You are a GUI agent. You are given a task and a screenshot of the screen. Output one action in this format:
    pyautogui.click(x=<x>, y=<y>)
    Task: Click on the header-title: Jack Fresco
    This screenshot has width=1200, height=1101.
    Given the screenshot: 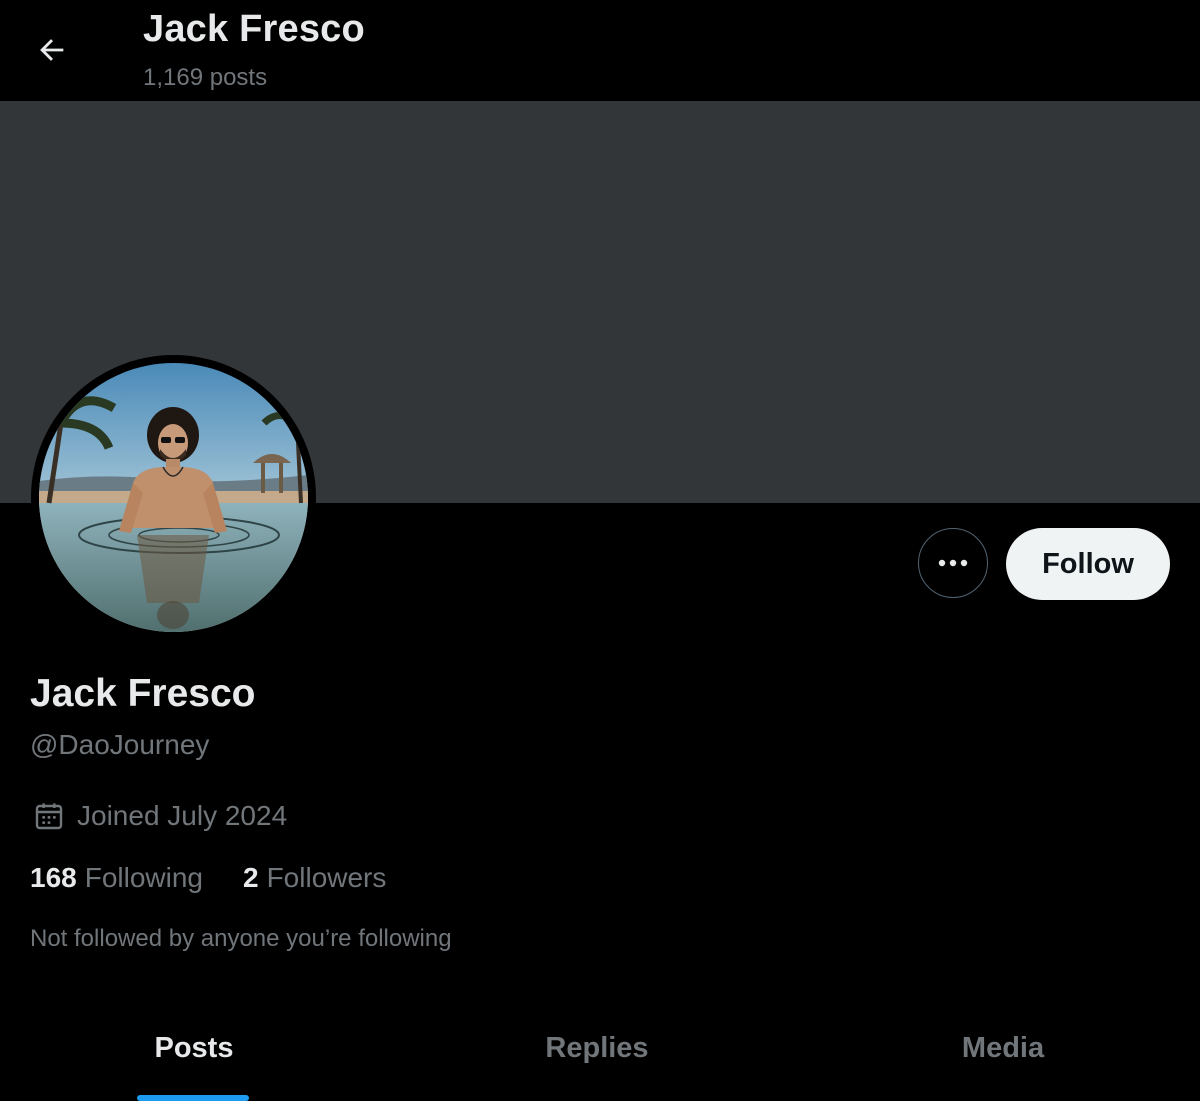 What is the action you would take?
    pyautogui.click(x=254, y=29)
    